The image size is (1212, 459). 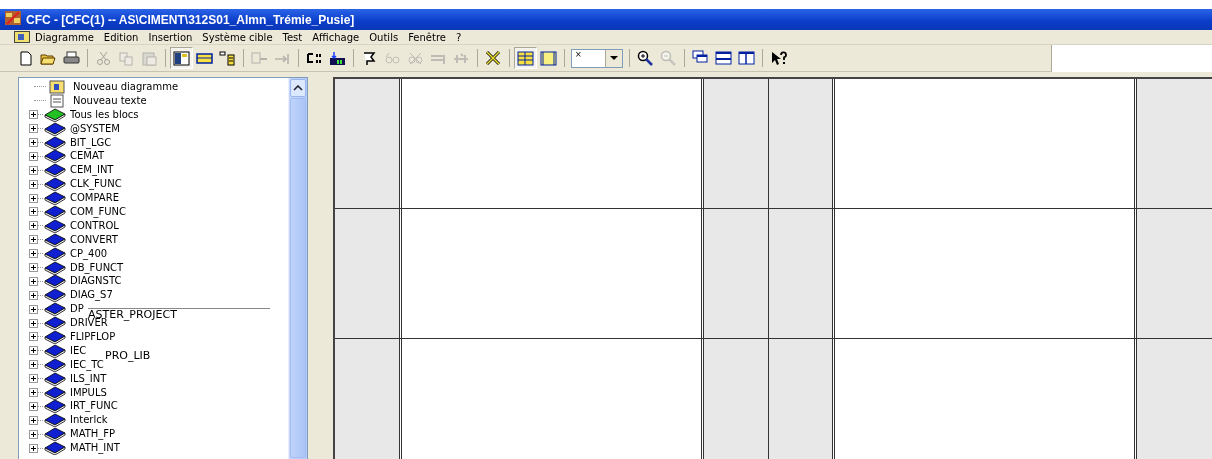 I want to click on tree-item: IRT_FUNC, so click(x=94, y=406).